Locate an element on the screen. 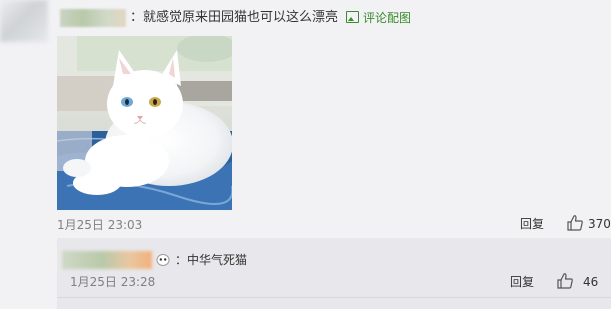 This screenshot has width=611, height=309. comment-photo-link-label: 评论配图 is located at coordinates (387, 18).